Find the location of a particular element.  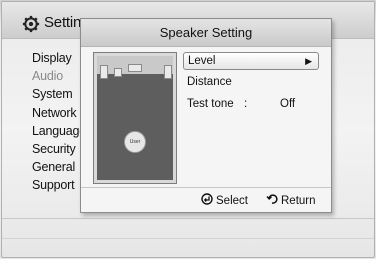

option-label: Test tone is located at coordinates (210, 104).